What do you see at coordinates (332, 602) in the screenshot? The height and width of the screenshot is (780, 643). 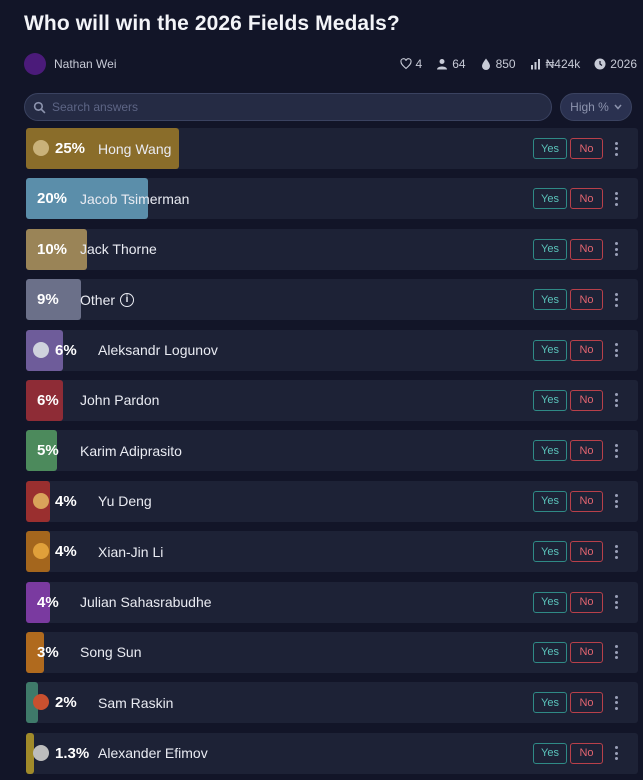 I see `answer-row: 4% Julian Sahasrabudhe Yes No` at bounding box center [332, 602].